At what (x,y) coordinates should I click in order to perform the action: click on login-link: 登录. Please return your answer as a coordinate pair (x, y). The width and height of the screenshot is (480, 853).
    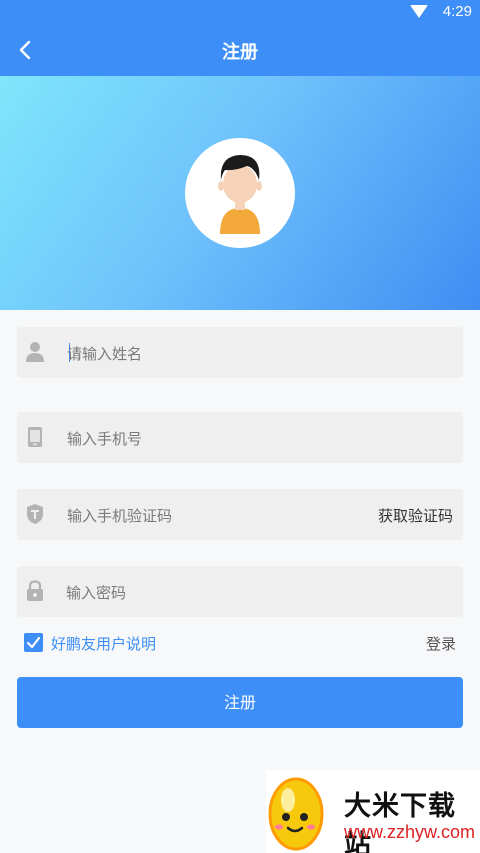
    Looking at the image, I should click on (441, 643).